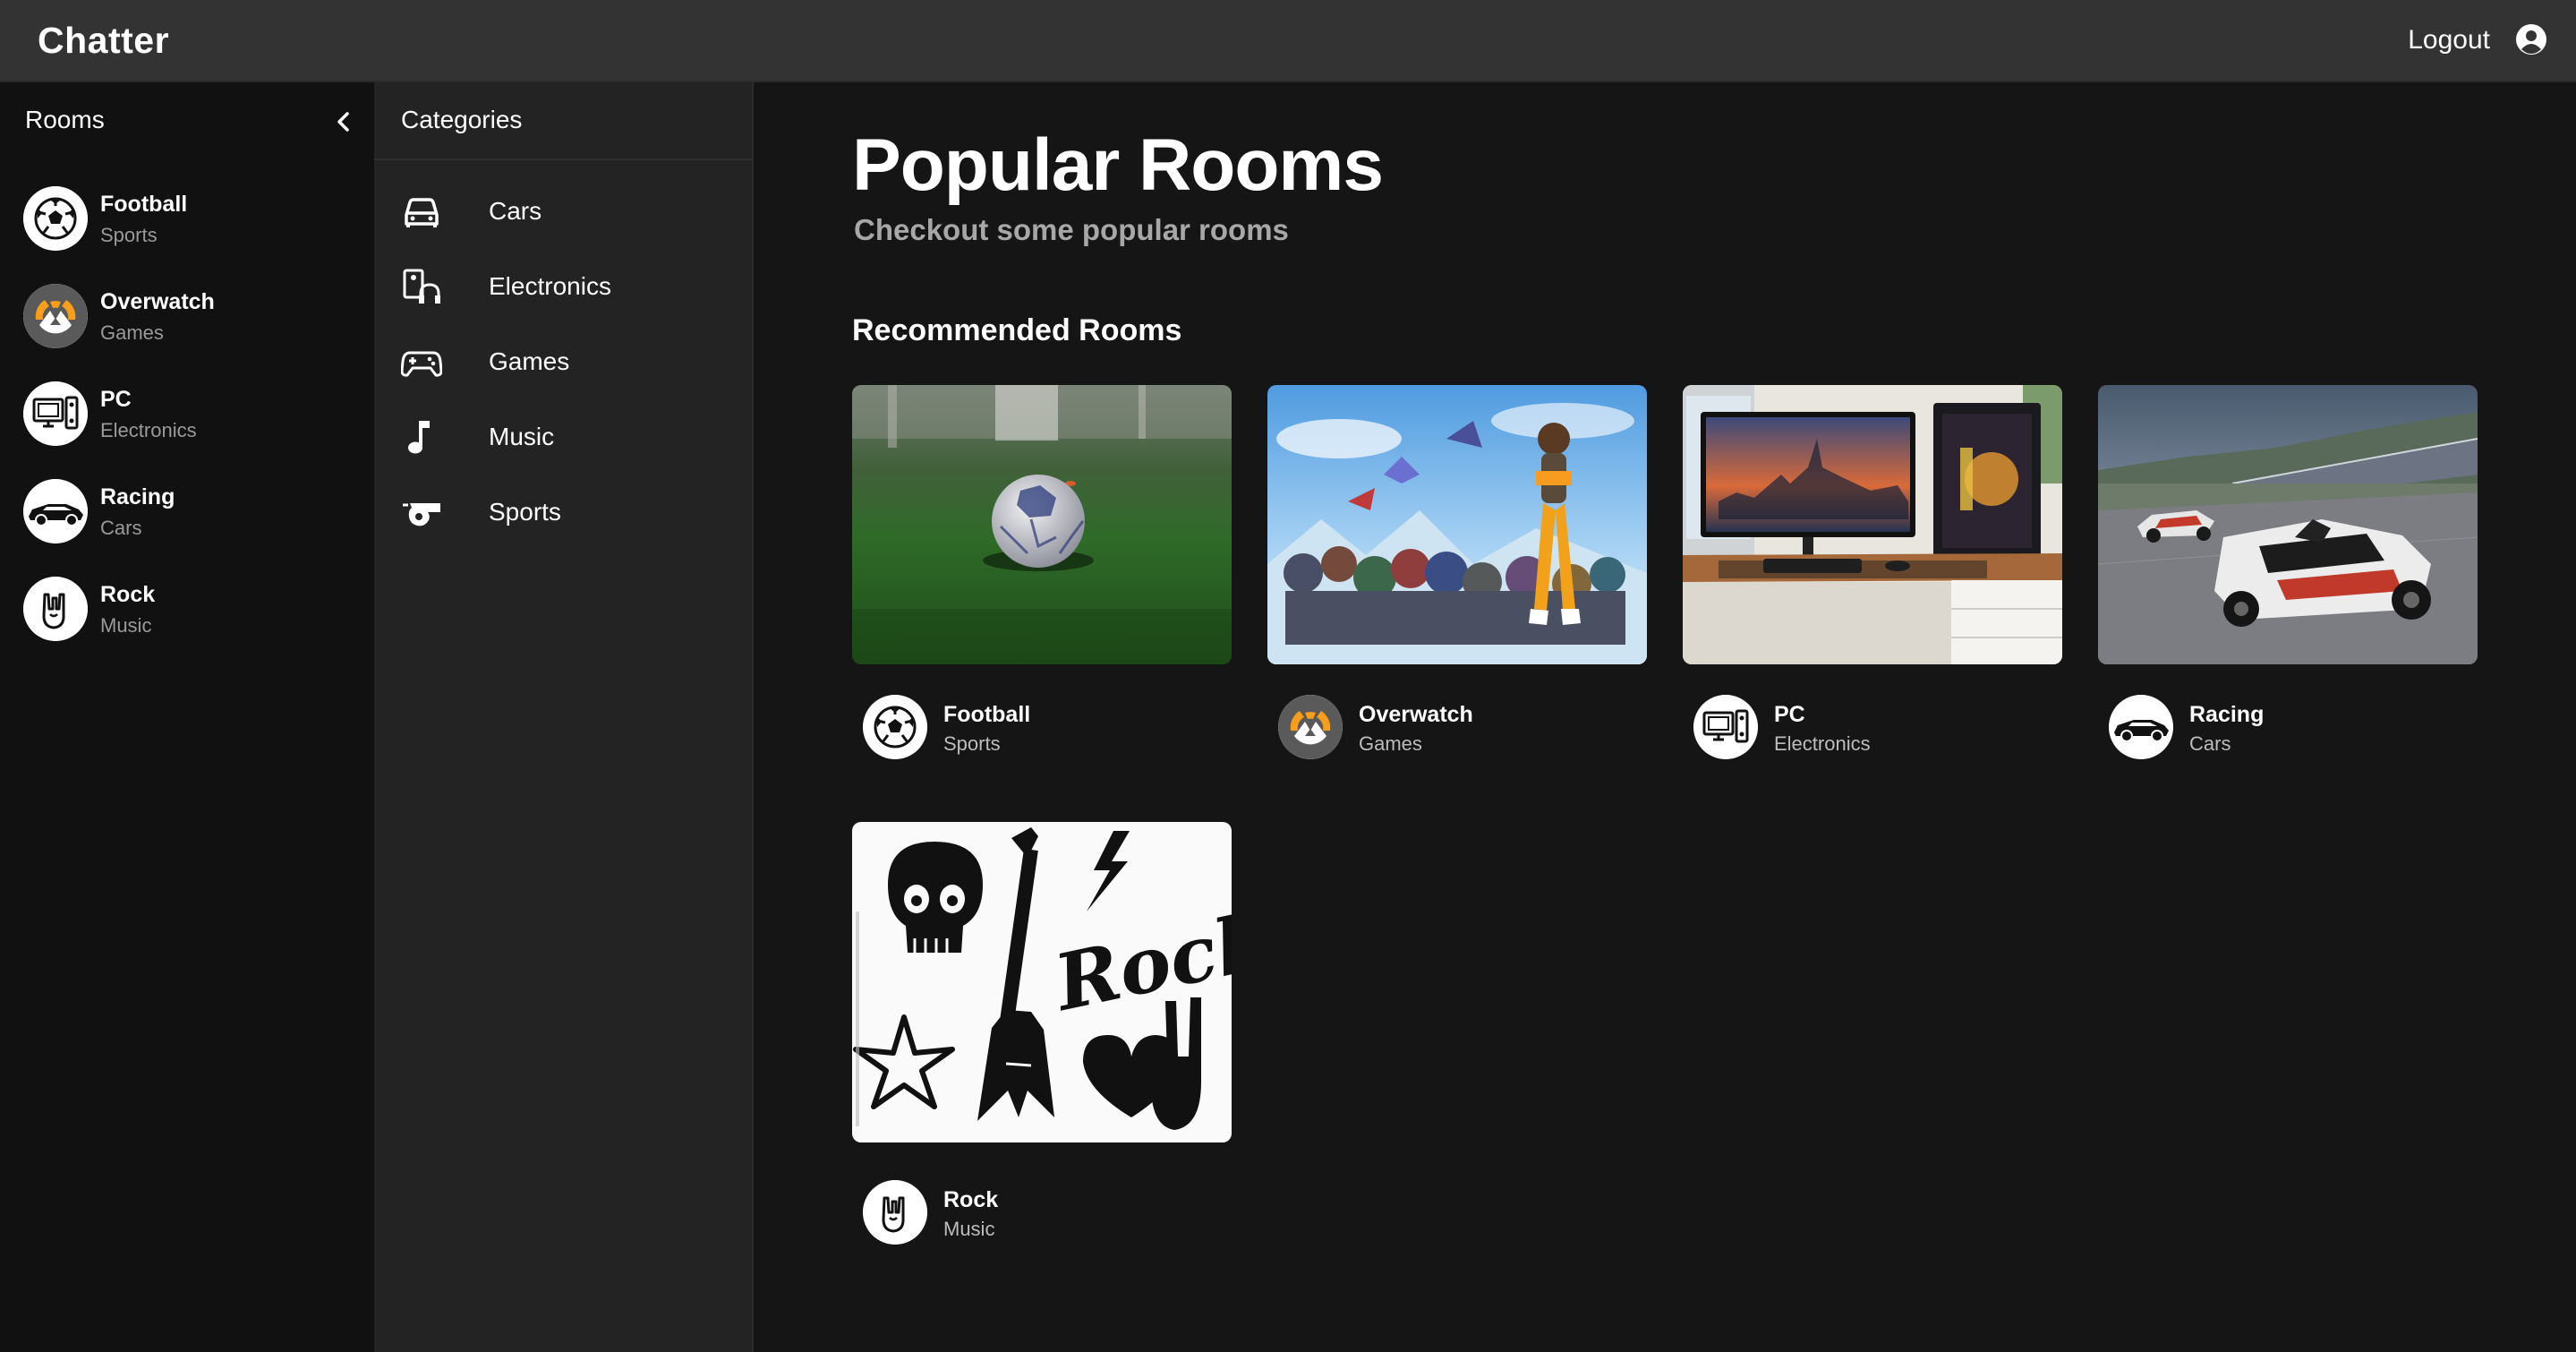 Image resolution: width=2576 pixels, height=1352 pixels. I want to click on card-room-name: Overwatch, so click(1416, 714).